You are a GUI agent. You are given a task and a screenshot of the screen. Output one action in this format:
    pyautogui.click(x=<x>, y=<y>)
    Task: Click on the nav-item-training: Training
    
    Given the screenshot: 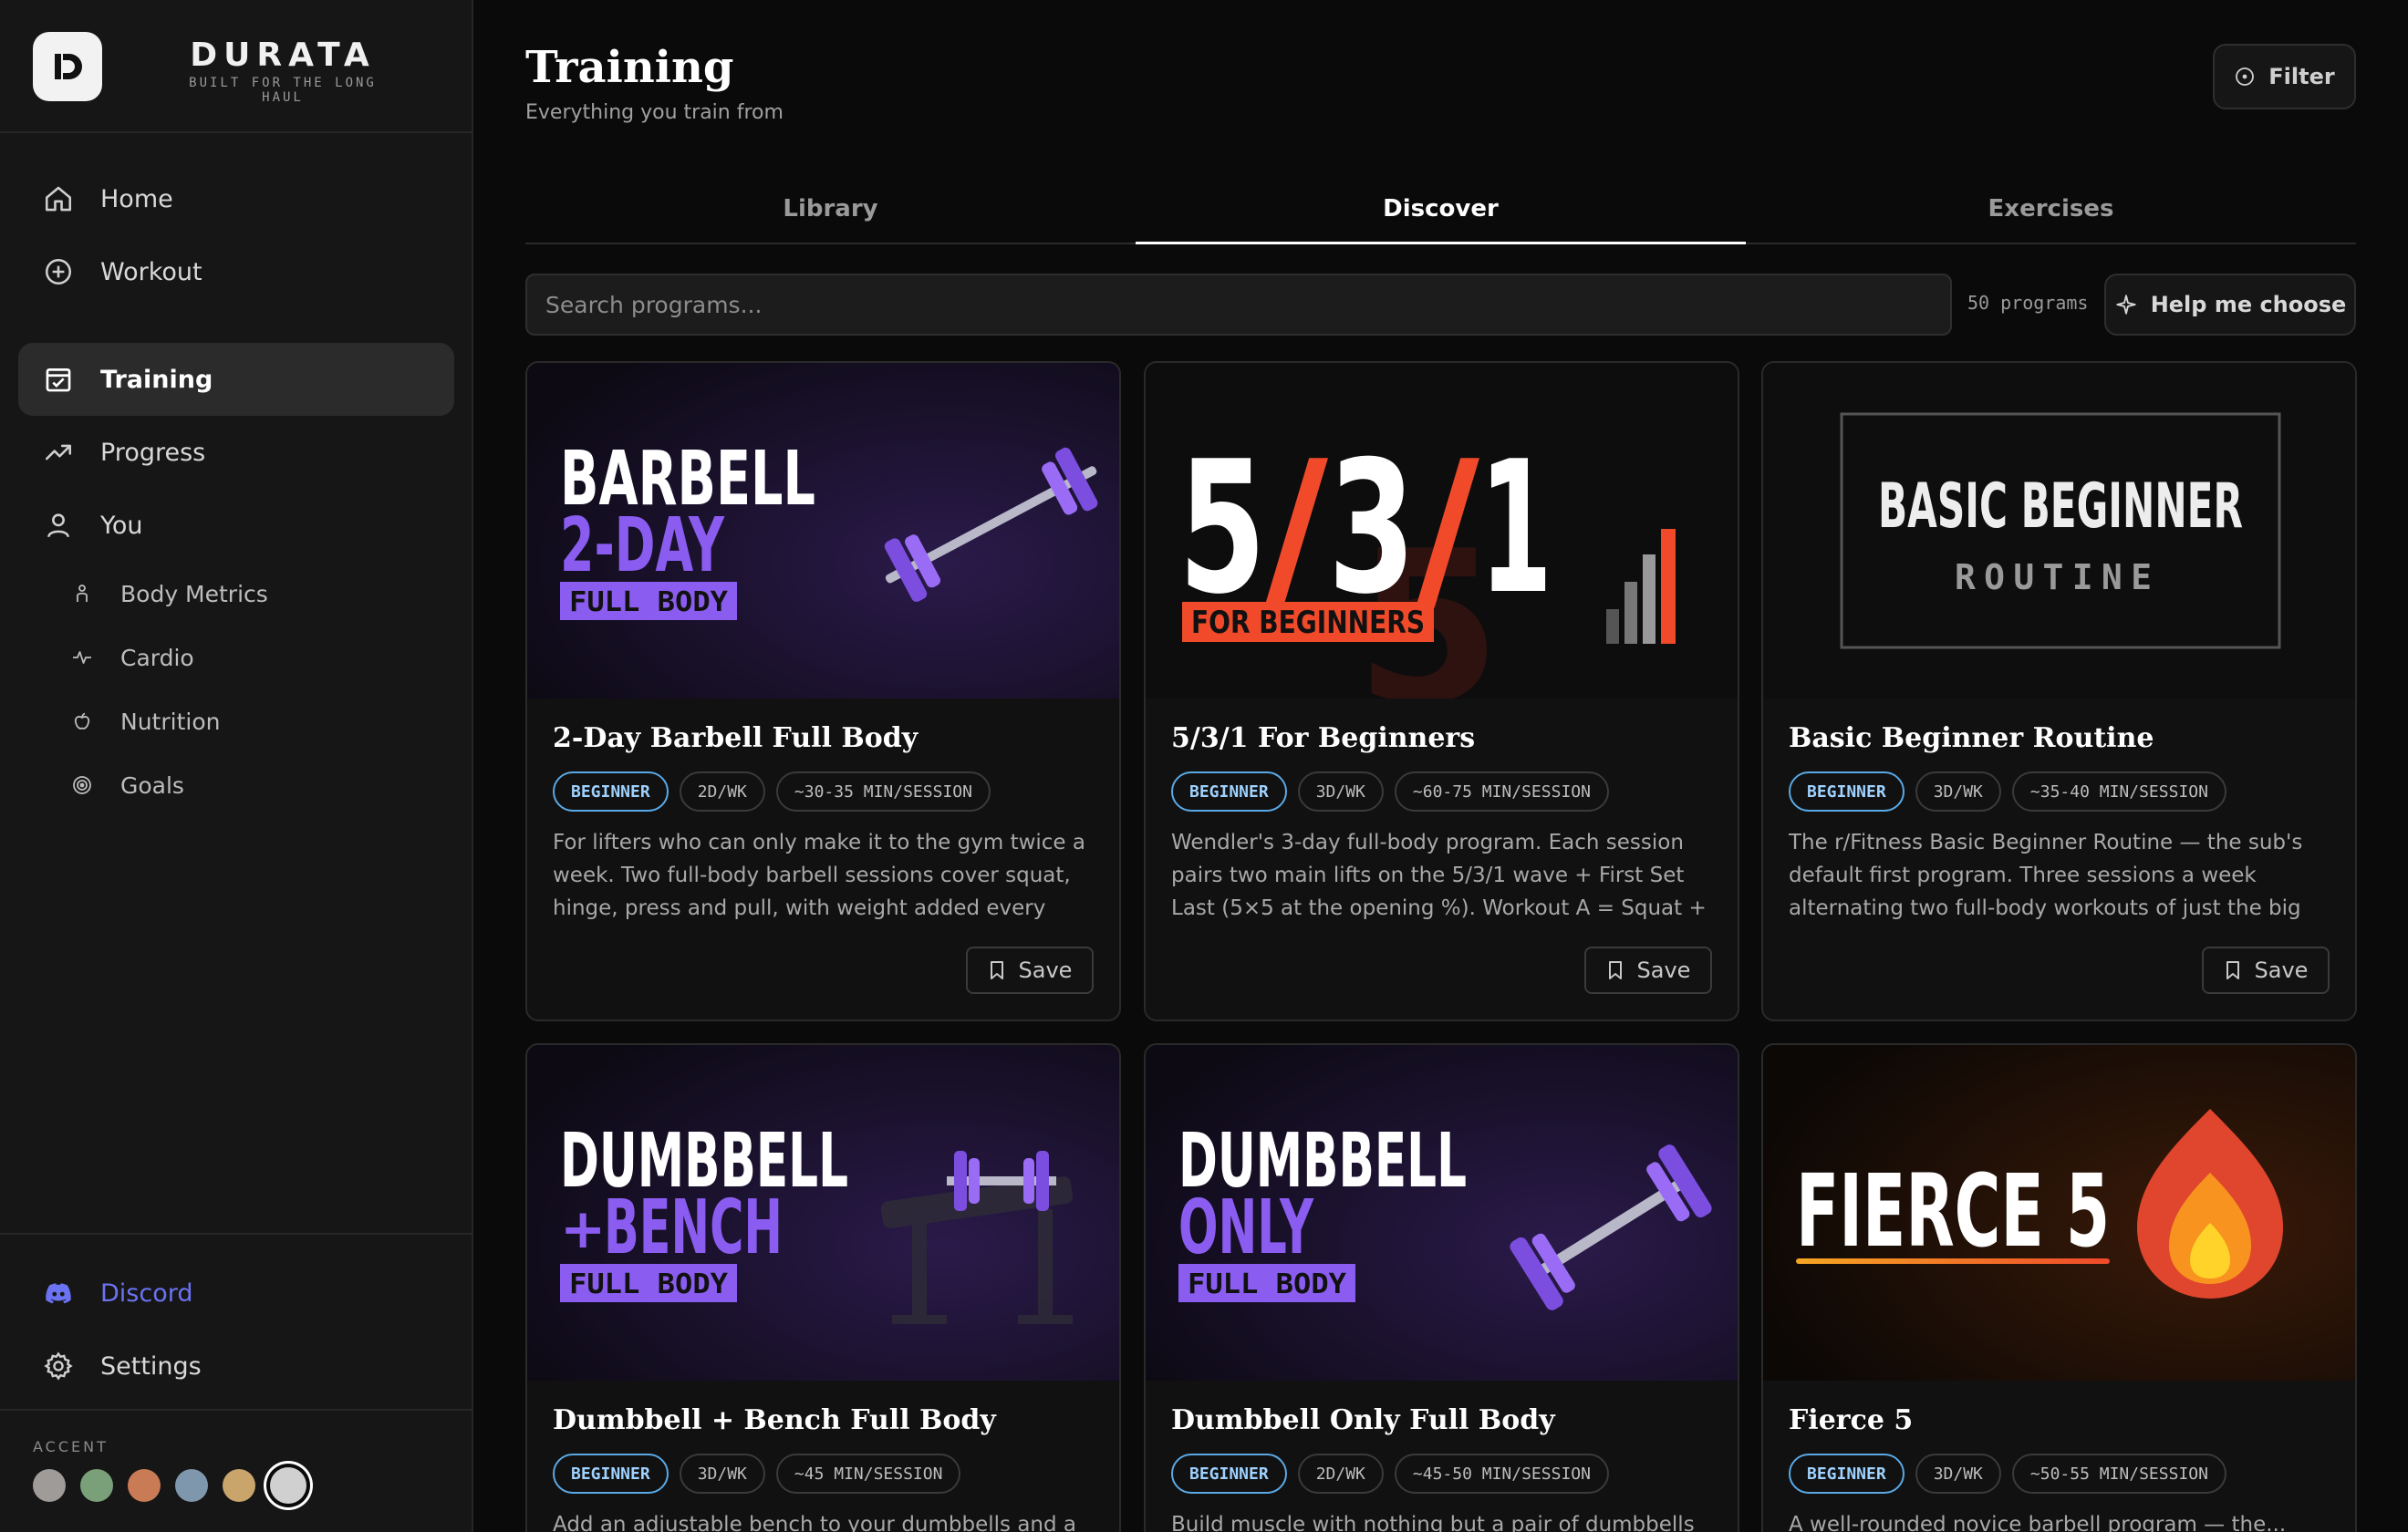 What is the action you would take?
    pyautogui.click(x=236, y=379)
    